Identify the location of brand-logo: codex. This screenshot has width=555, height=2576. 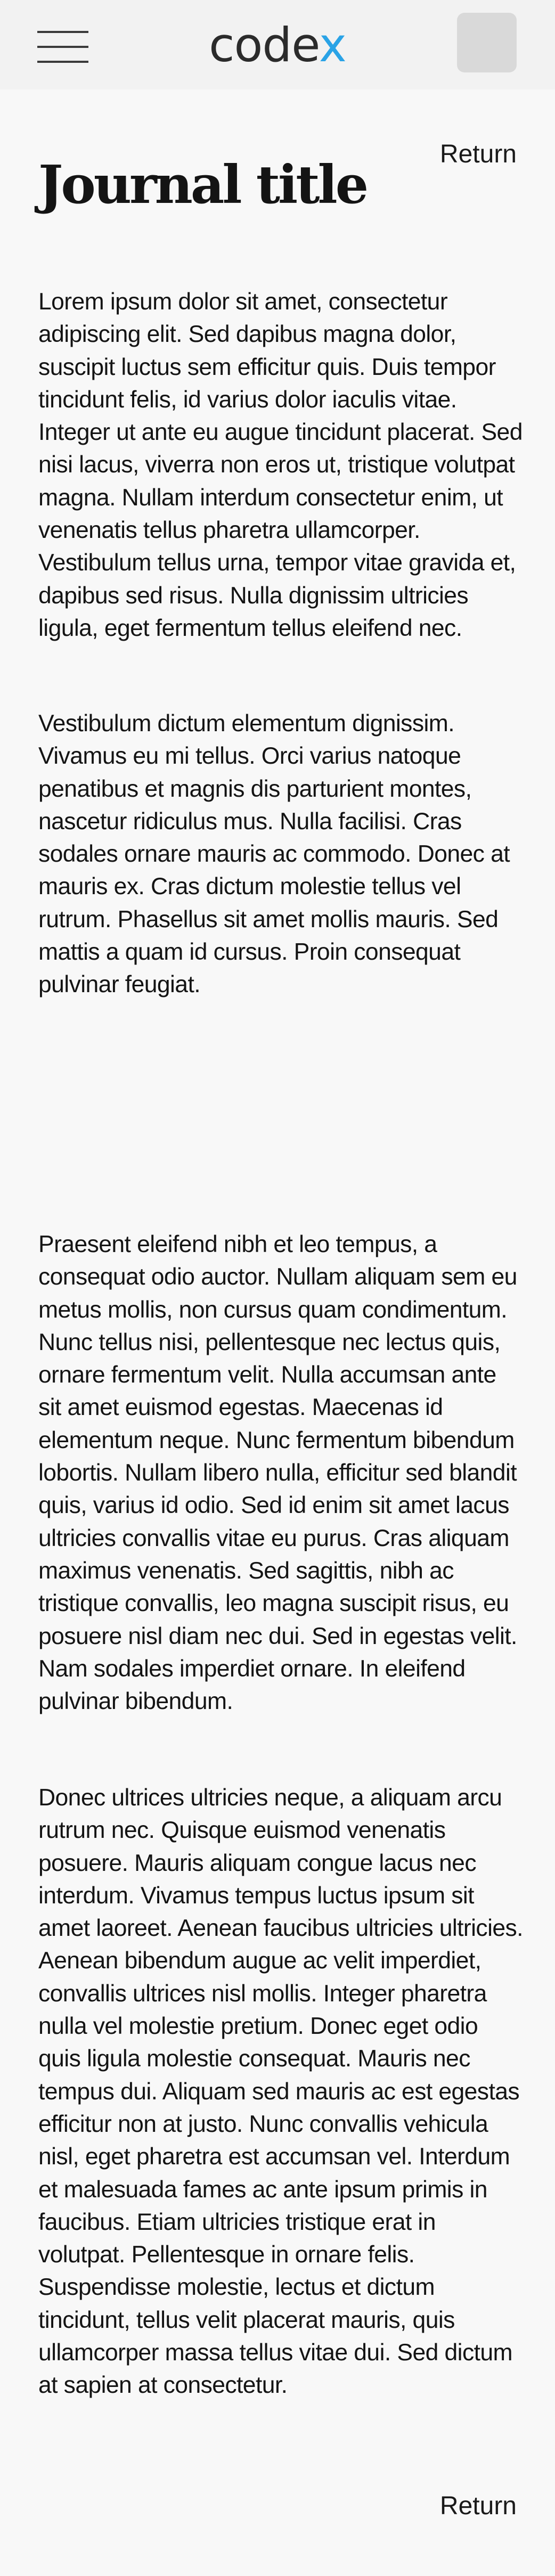
(277, 45).